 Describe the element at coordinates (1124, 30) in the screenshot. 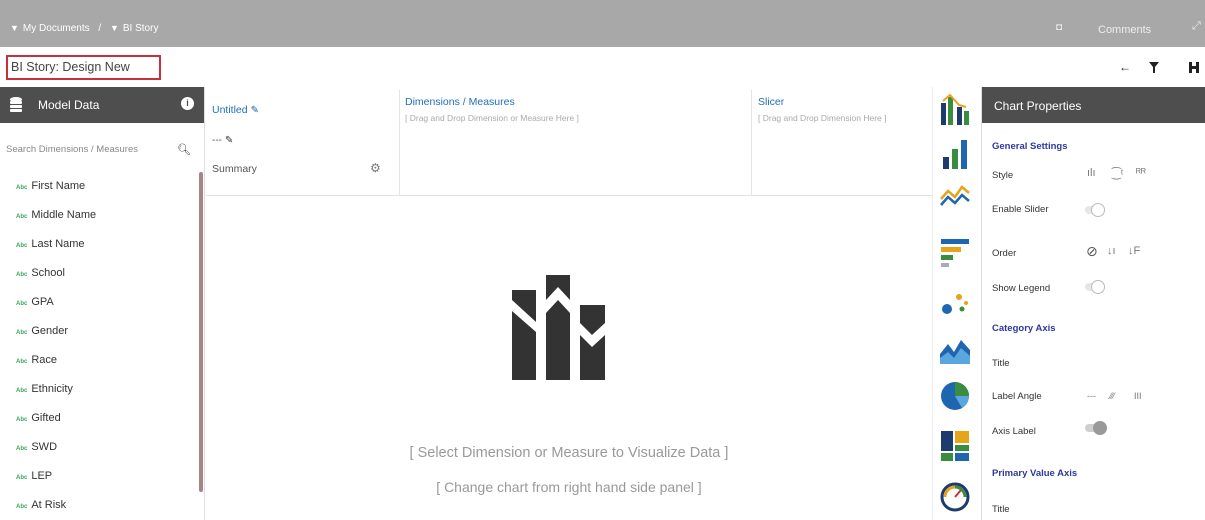

I see `comments-button: Comments` at that location.